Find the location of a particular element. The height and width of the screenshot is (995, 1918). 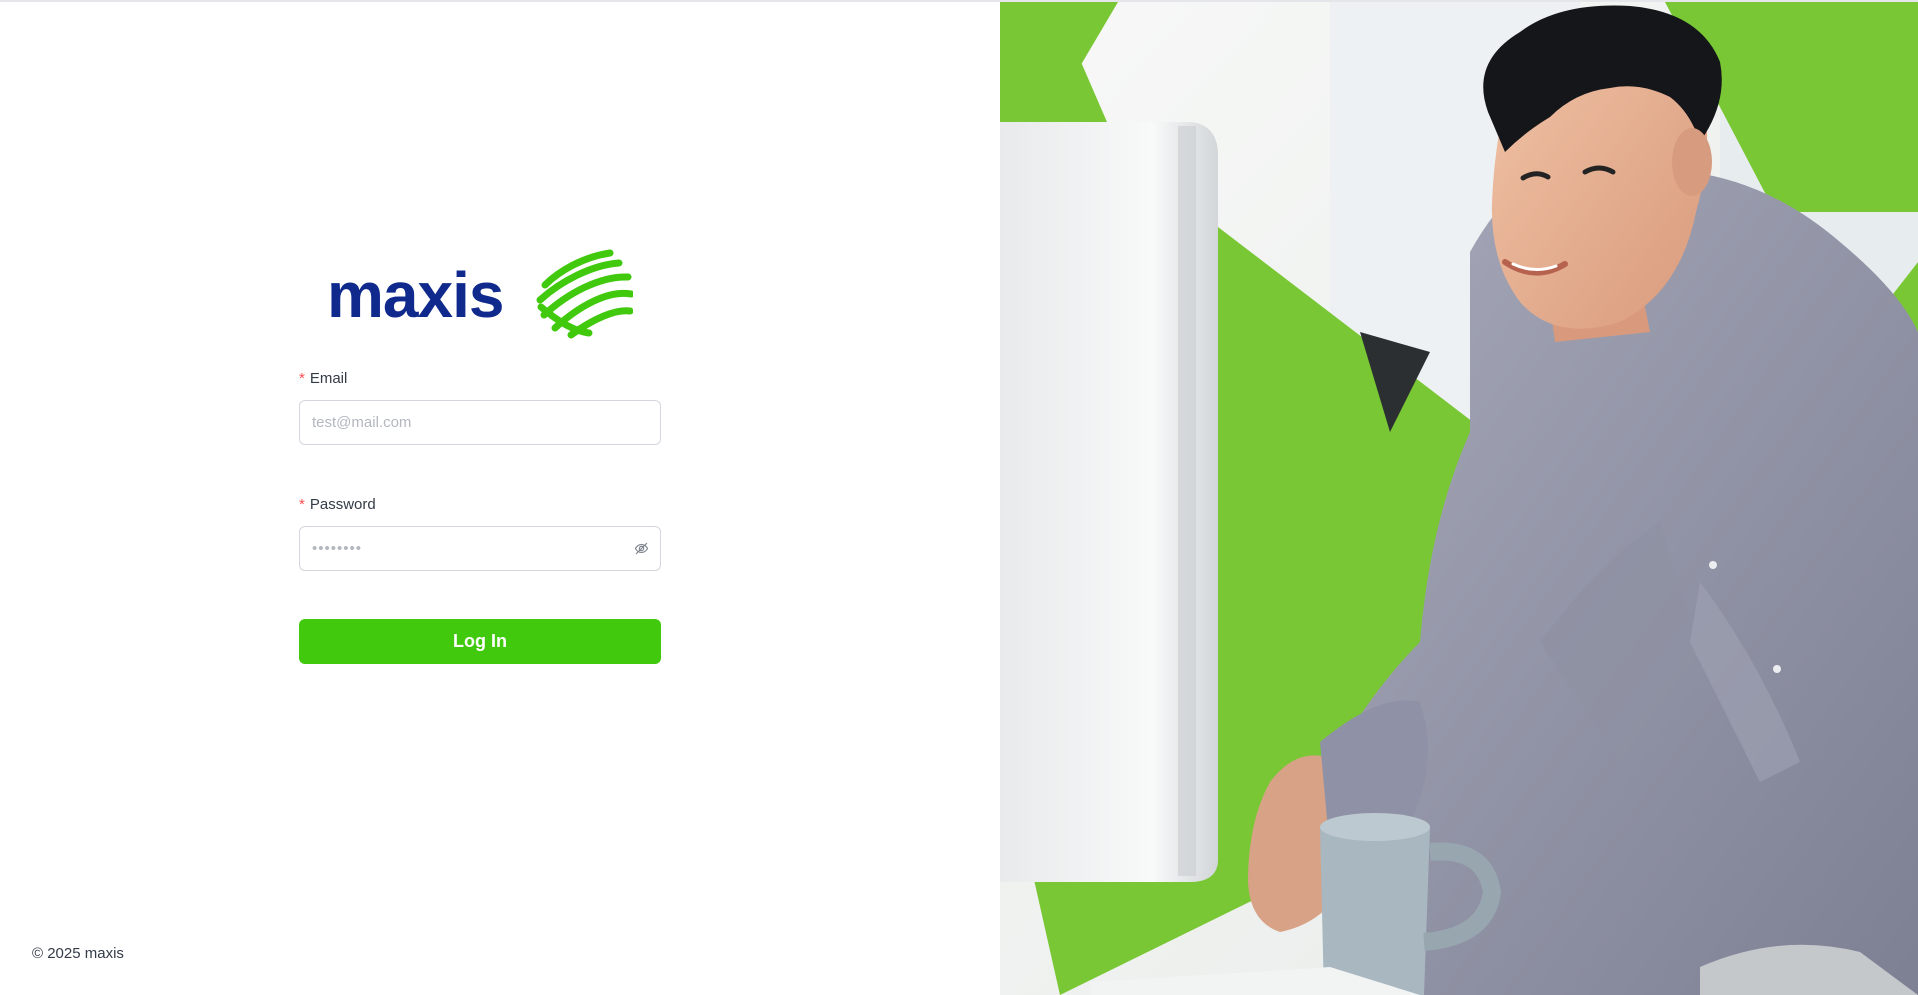

email-required-mark: * is located at coordinates (302, 378).